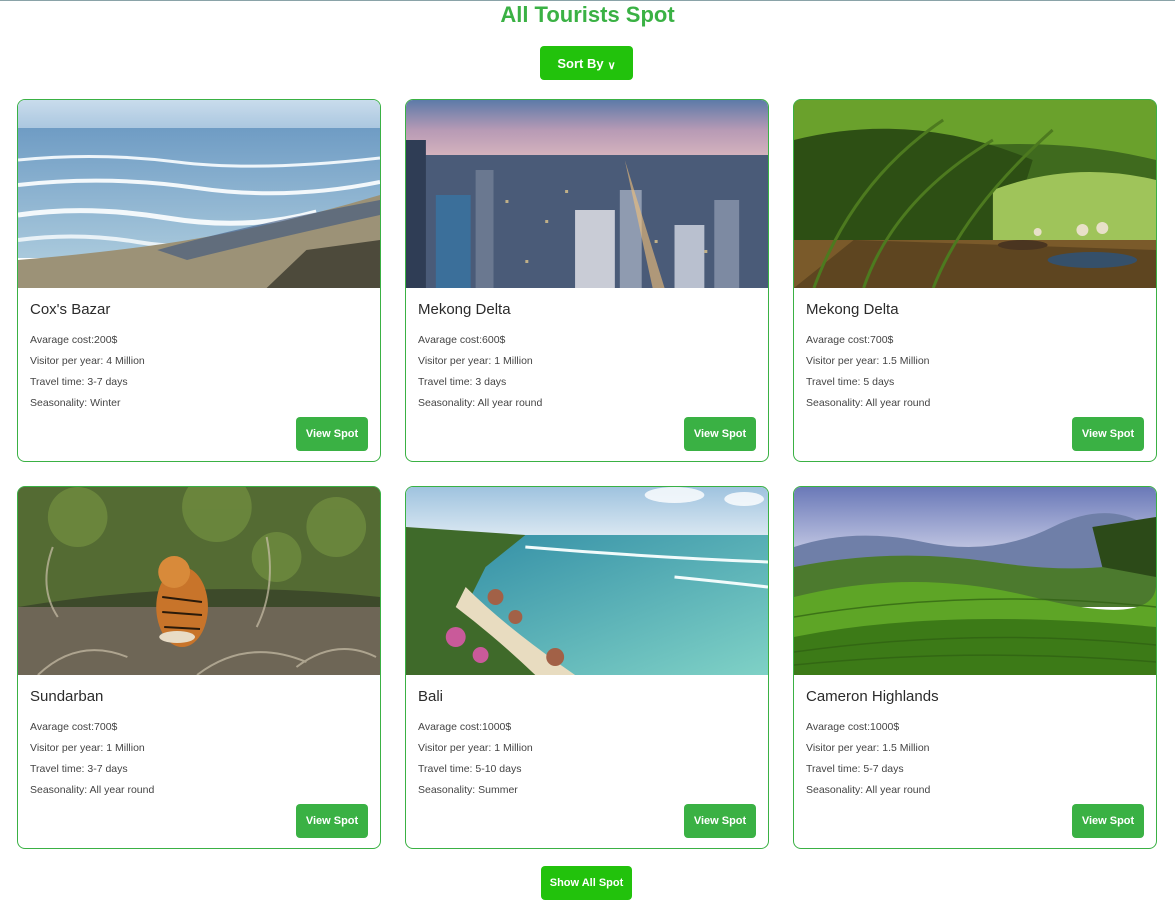  Describe the element at coordinates (87, 361) in the screenshot. I see `spot-visitors: Visitor per year: 4 Million` at that location.